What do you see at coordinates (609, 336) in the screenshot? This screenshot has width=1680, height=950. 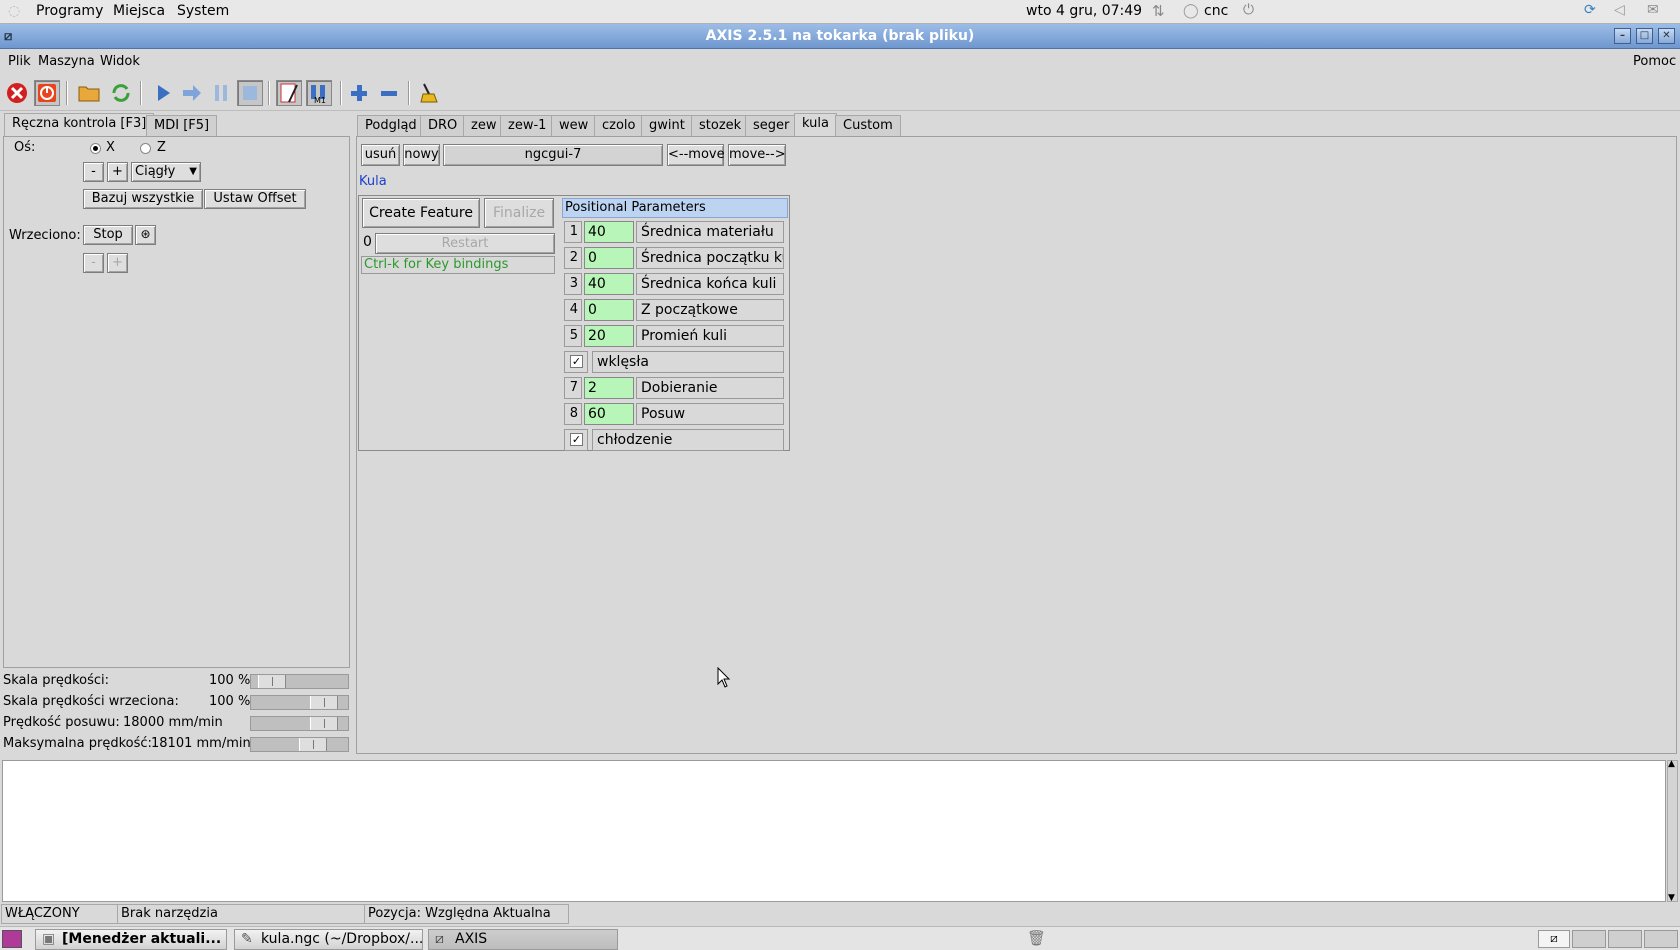 I see `param-value-input: 20` at bounding box center [609, 336].